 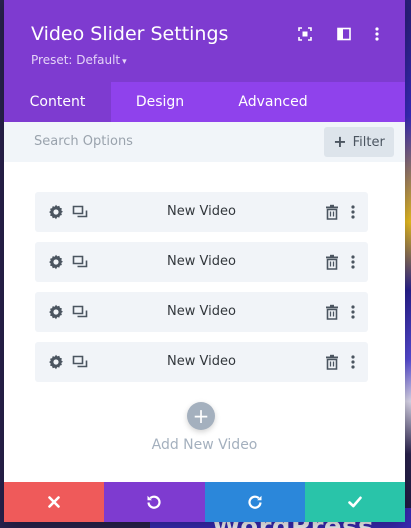 I want to click on close-icon, so click(x=54, y=502).